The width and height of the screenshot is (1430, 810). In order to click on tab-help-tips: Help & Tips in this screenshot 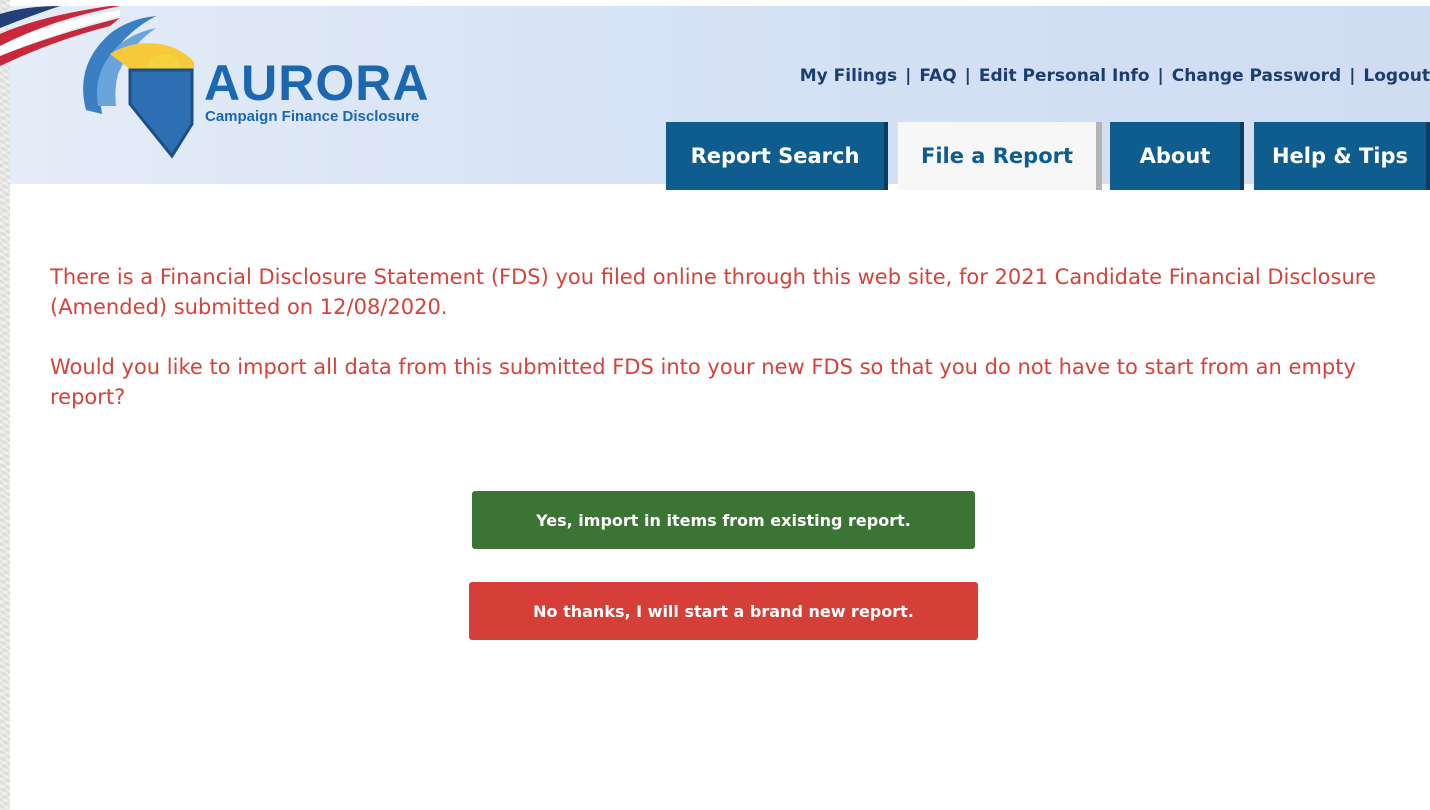, I will do `click(1342, 156)`.